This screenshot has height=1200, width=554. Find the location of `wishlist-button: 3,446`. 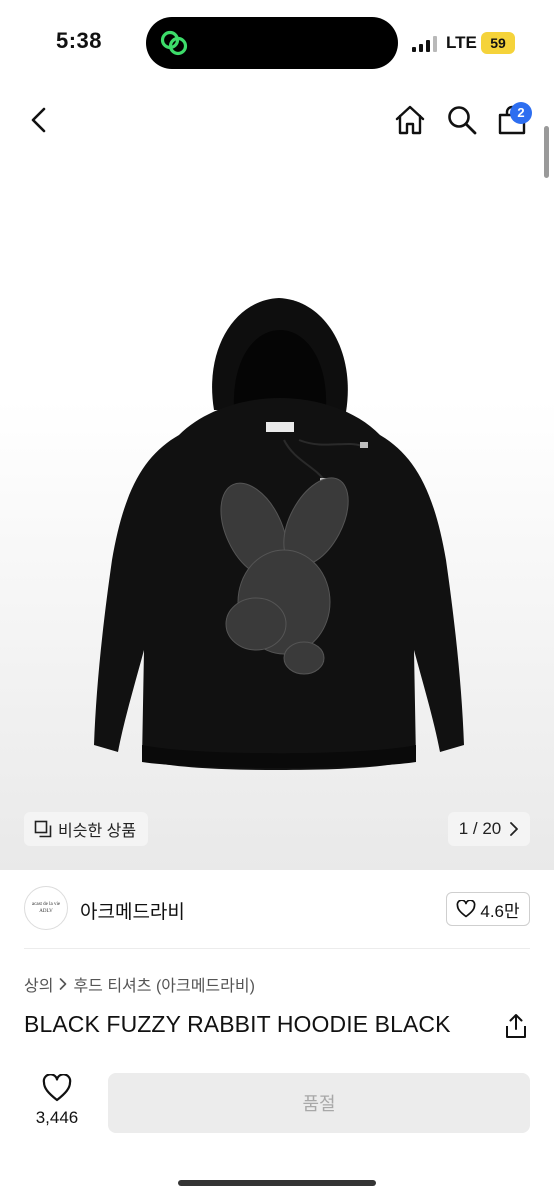

wishlist-button: 3,446 is located at coordinates (57, 1101).